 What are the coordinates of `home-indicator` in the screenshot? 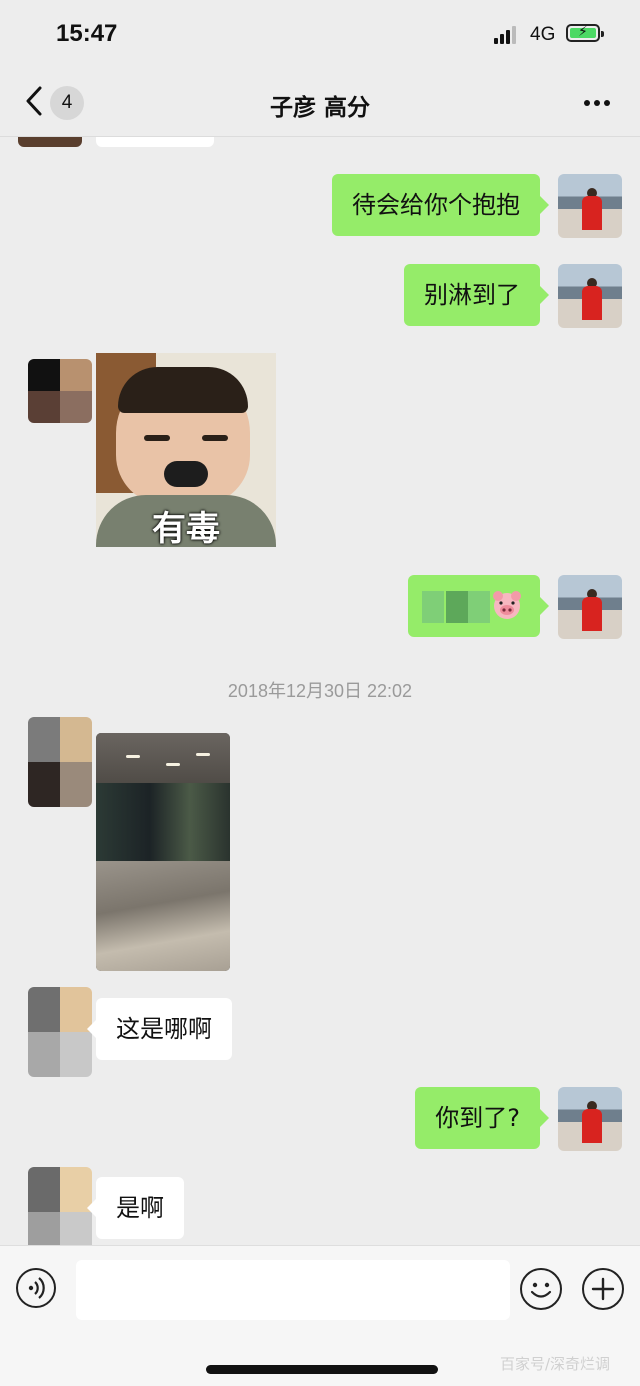 It's located at (322, 1369).